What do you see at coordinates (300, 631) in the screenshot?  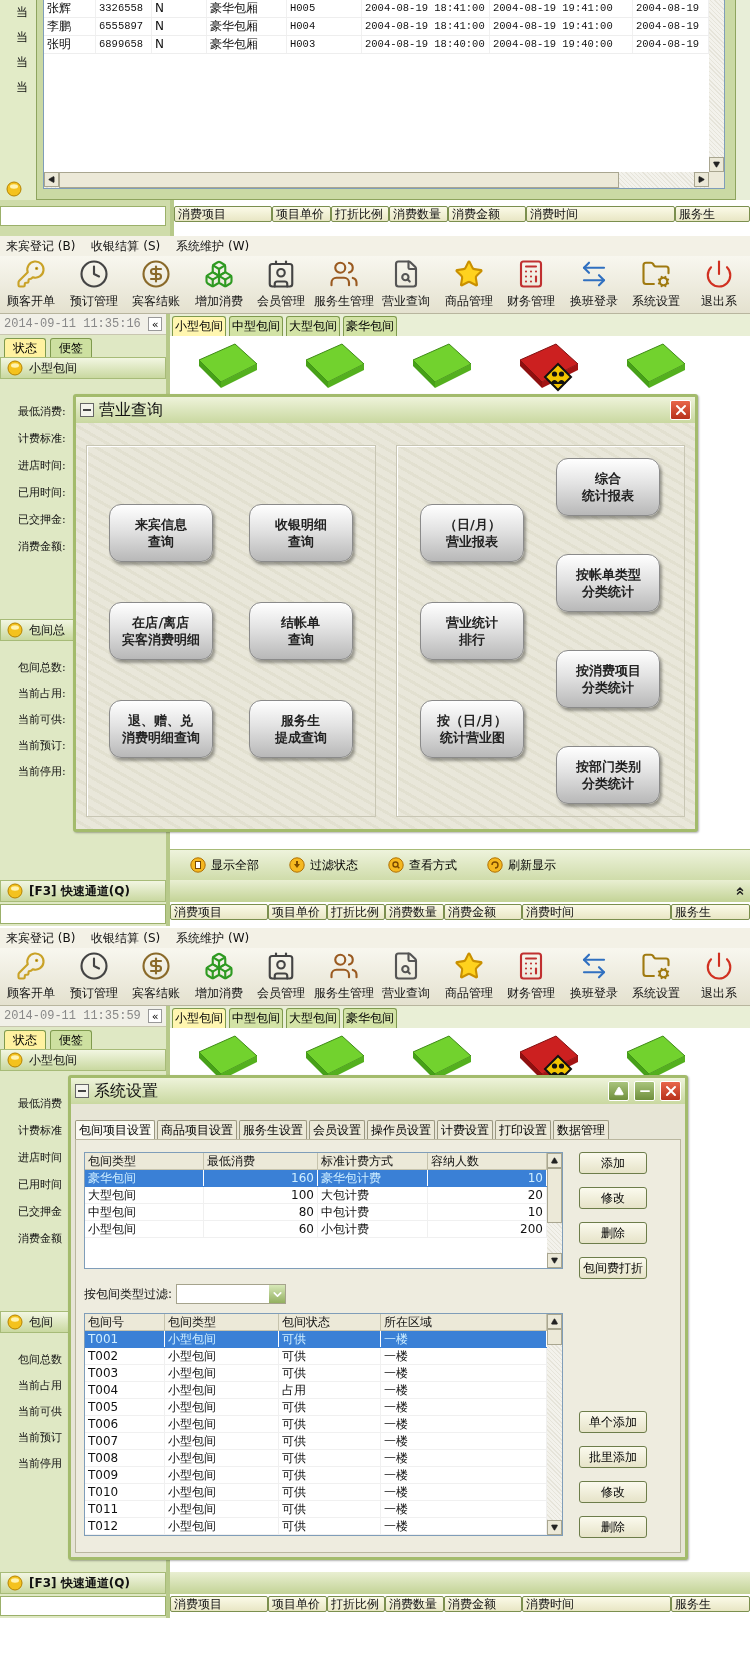 I see `report-button: 结帐单 查询` at bounding box center [300, 631].